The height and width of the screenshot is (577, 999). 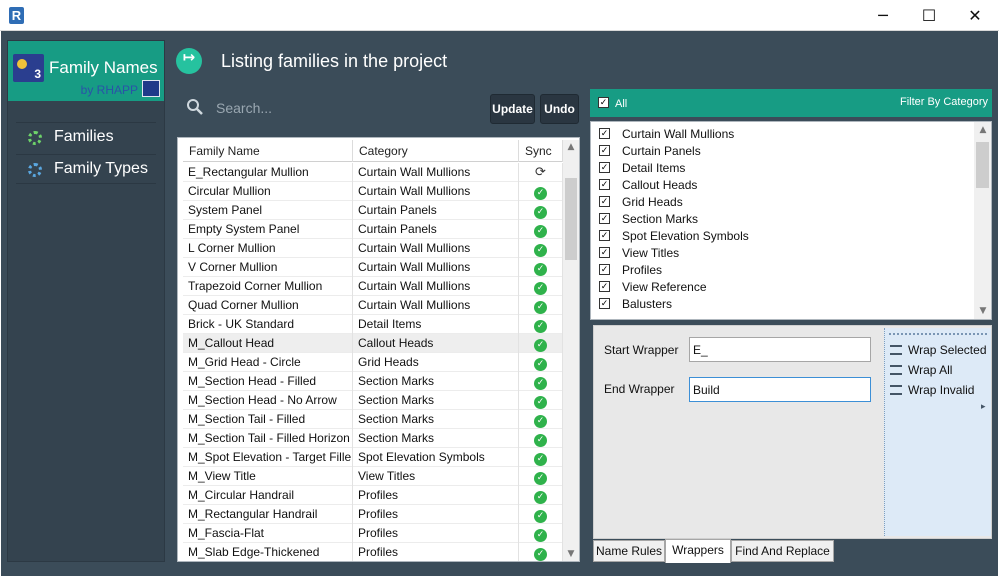 What do you see at coordinates (975, 15) in the screenshot?
I see `close-button: ✕` at bounding box center [975, 15].